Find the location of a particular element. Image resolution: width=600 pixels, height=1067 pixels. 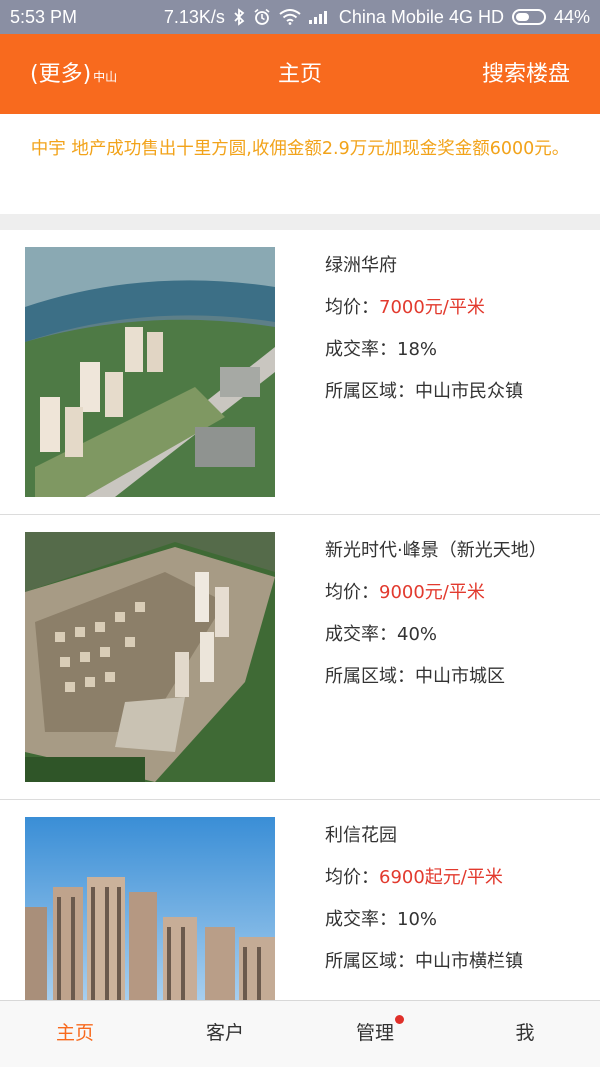

bluetooth-icon is located at coordinates (239, 17).